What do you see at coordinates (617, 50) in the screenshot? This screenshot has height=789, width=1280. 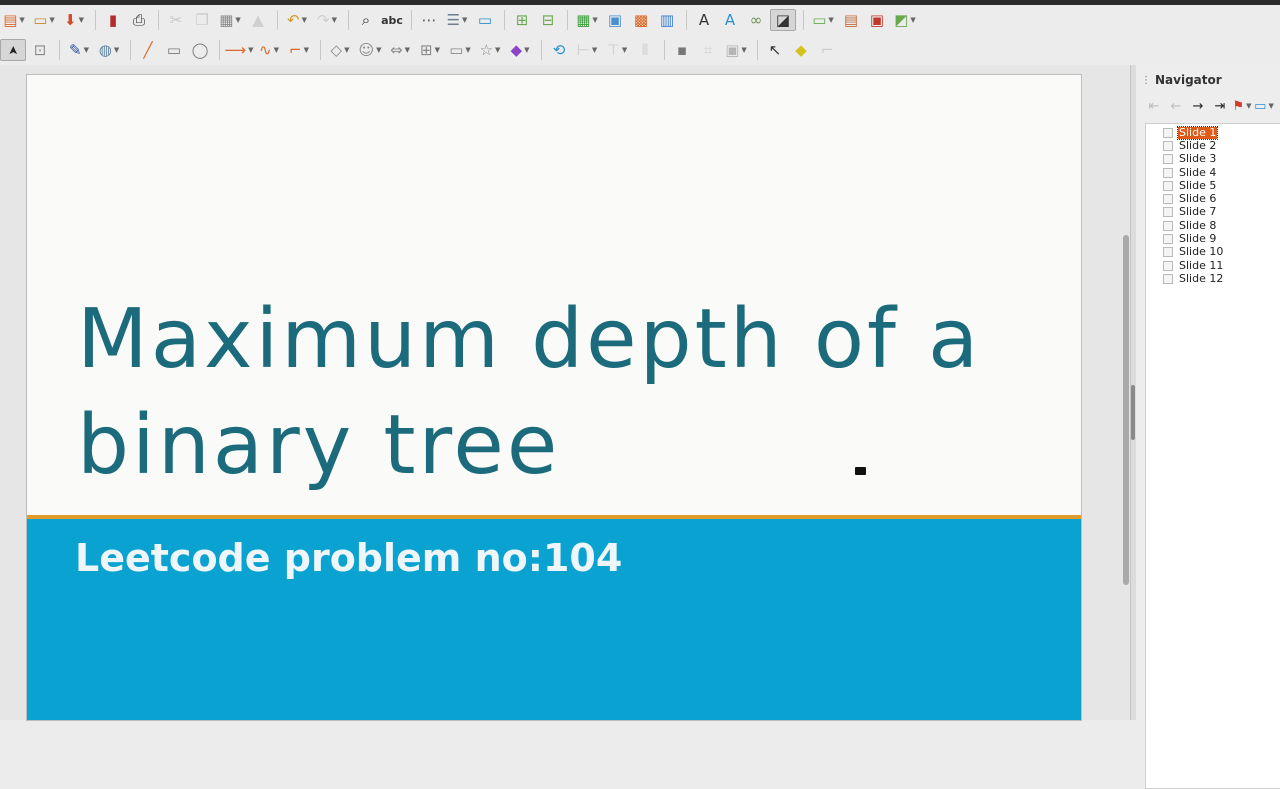 I see `arrange-button: ⊤ ▼` at bounding box center [617, 50].